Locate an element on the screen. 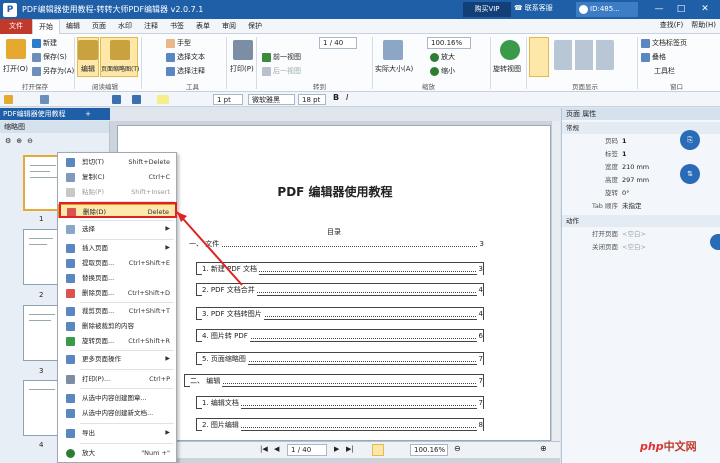 This screenshot has width=720, height=463. prop-tab-order: Tab 顺序 未指定 is located at coordinates (641, 206).